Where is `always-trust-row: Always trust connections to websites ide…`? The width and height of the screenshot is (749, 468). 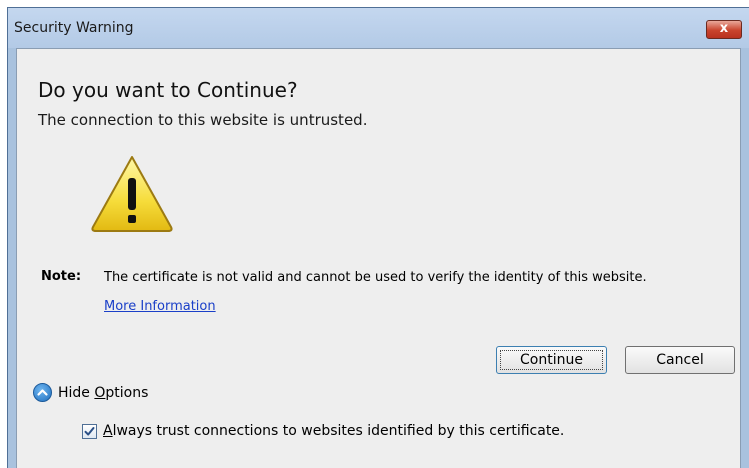 always-trust-row: Always trust connections to websites ide… is located at coordinates (323, 431).